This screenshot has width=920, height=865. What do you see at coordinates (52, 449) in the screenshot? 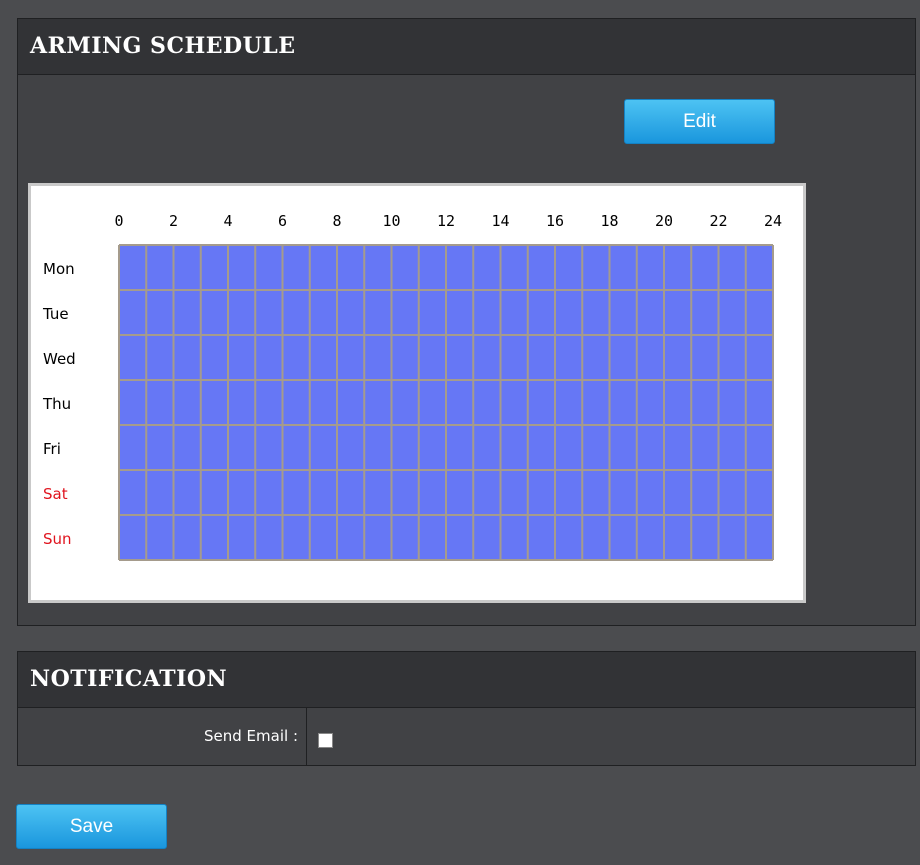
I see `day-label-fri: Fri` at bounding box center [52, 449].